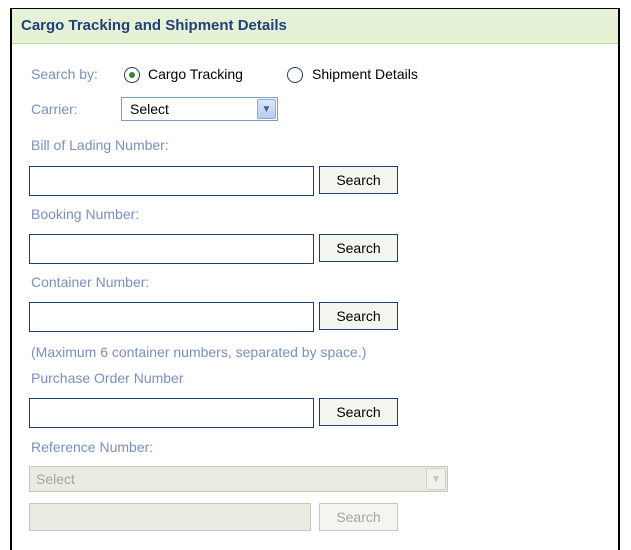 This screenshot has height=550, width=631. What do you see at coordinates (170, 517) in the screenshot?
I see `reference-input` at bounding box center [170, 517].